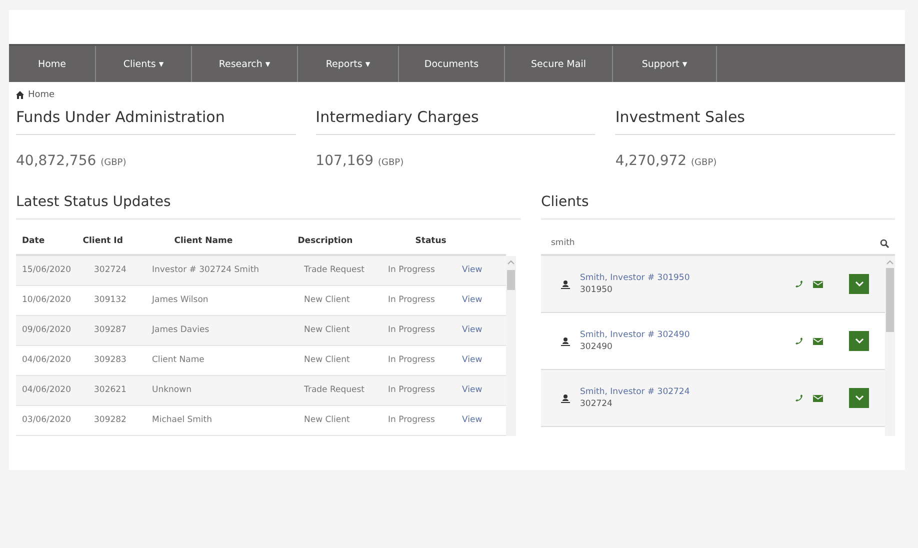 The image size is (918, 548). I want to click on metric-value: 4,270,972 (GBP), so click(666, 160).